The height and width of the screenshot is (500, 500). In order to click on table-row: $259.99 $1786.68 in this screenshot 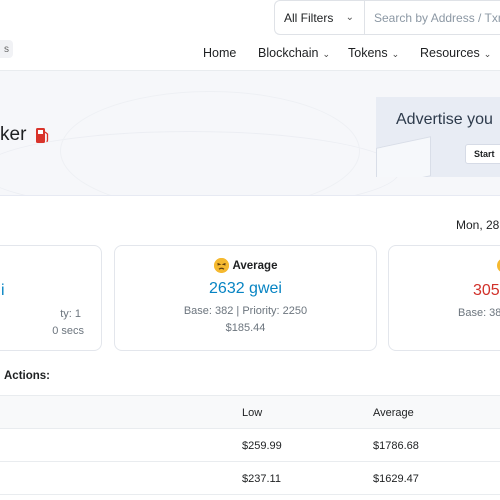, I will do `click(250, 445)`.